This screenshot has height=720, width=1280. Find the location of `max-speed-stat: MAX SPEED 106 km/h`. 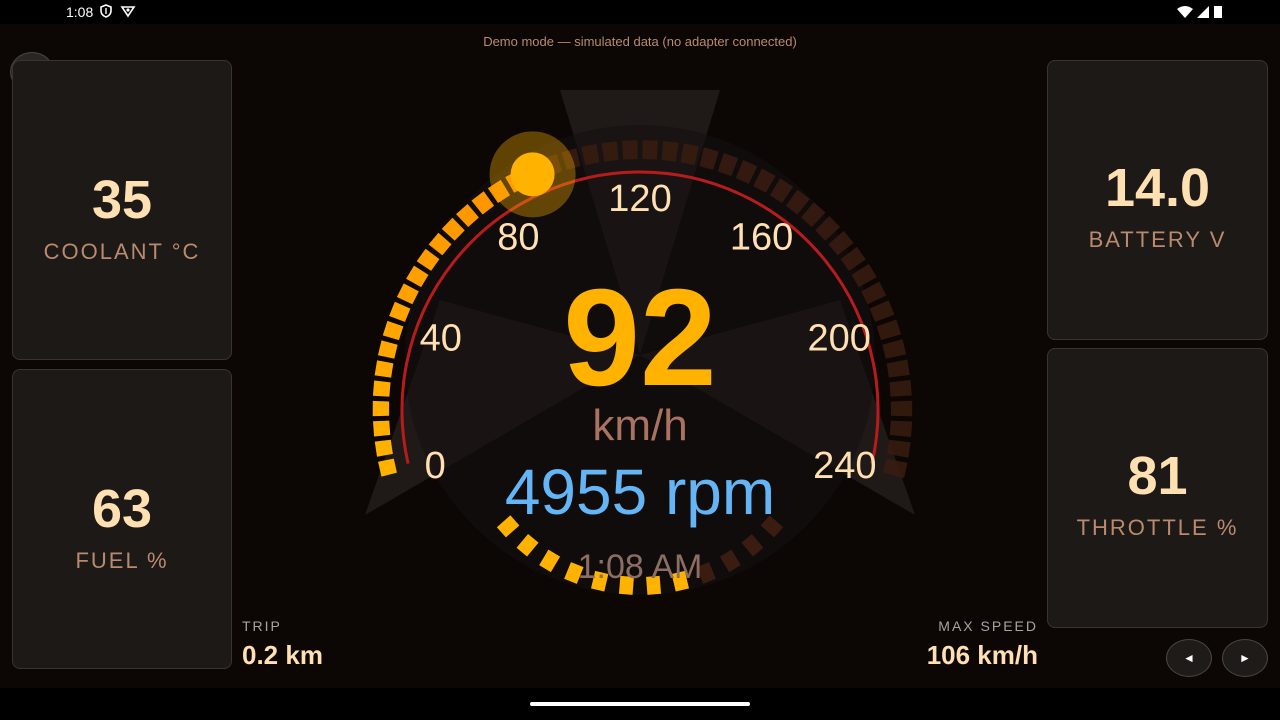

max-speed-stat: MAX SPEED 106 km/h is located at coordinates (982, 644).